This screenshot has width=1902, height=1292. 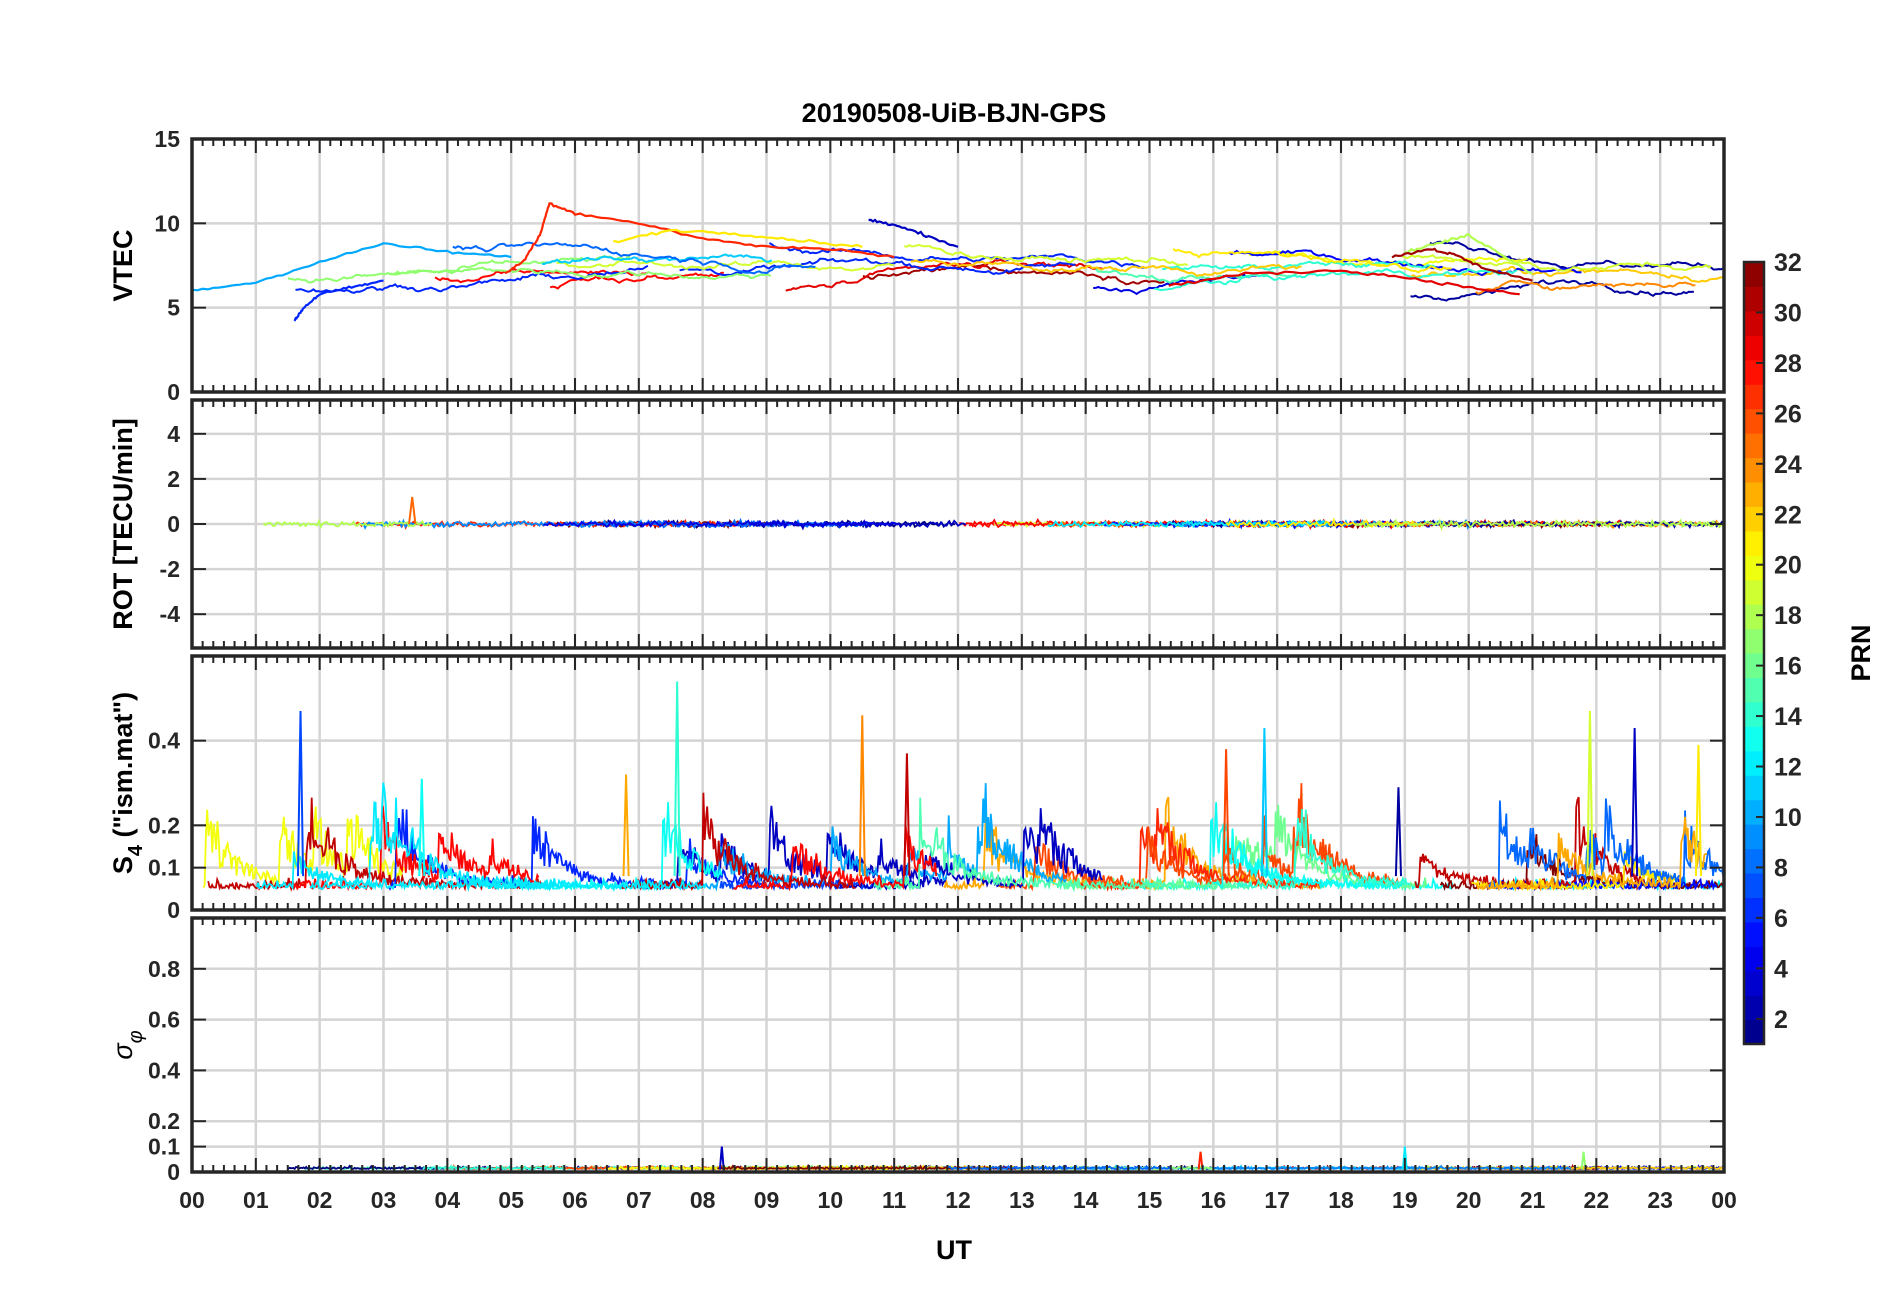 What do you see at coordinates (1861, 652) in the screenshot?
I see `colorbar-label: PRN` at bounding box center [1861, 652].